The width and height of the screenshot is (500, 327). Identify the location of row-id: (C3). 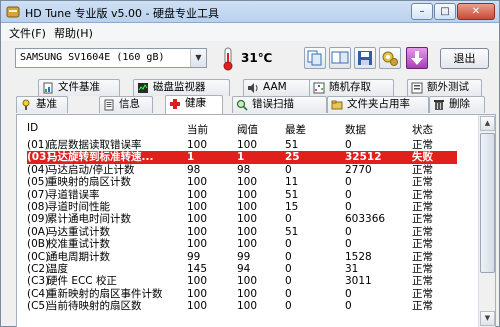
(38, 281).